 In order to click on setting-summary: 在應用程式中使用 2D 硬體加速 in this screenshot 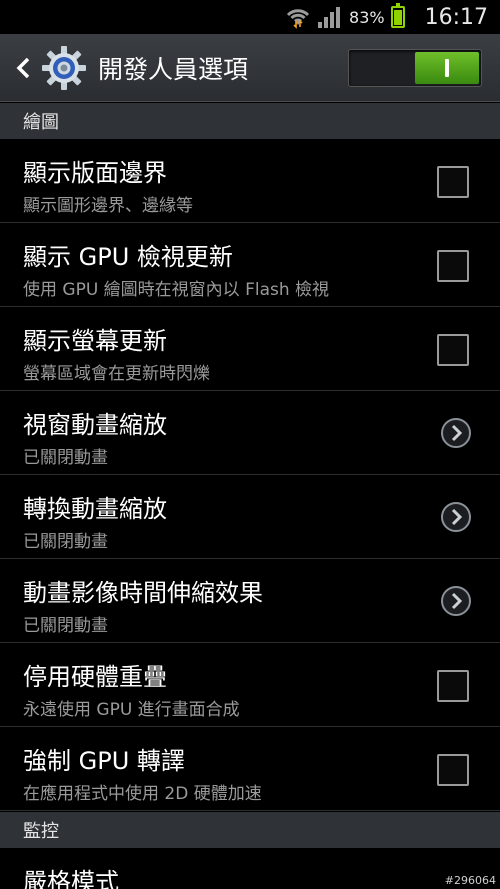, I will do `click(142, 794)`.